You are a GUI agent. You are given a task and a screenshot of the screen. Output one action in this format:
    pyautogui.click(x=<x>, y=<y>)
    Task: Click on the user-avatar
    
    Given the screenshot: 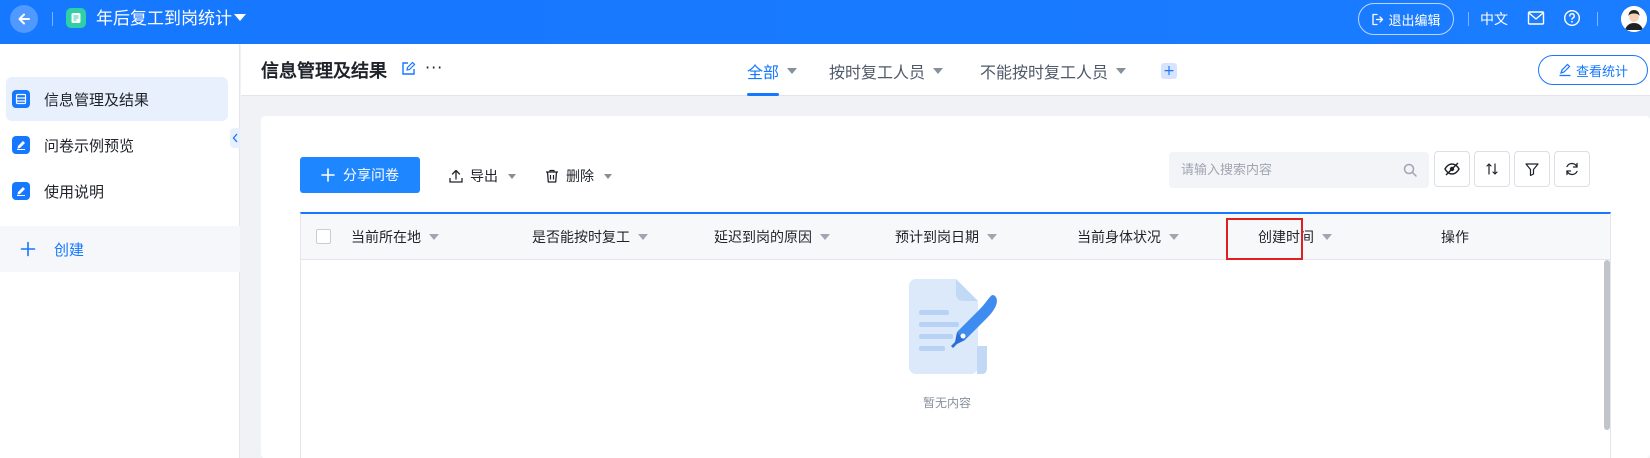 What is the action you would take?
    pyautogui.click(x=1634, y=19)
    